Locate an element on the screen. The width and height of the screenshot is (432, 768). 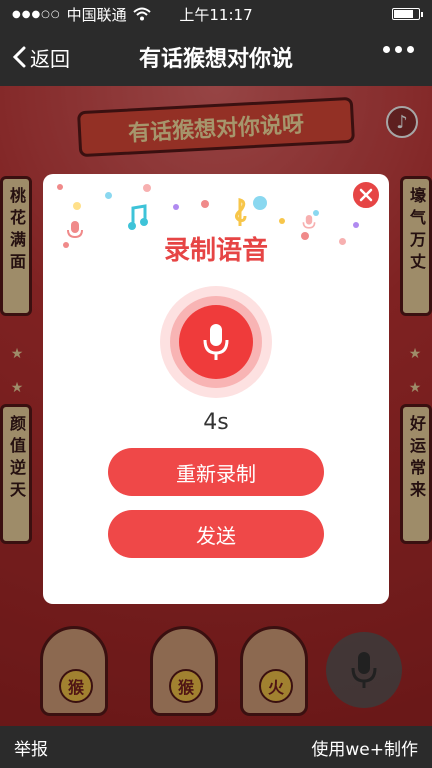
send-button: 发送 is located at coordinates (216, 534).